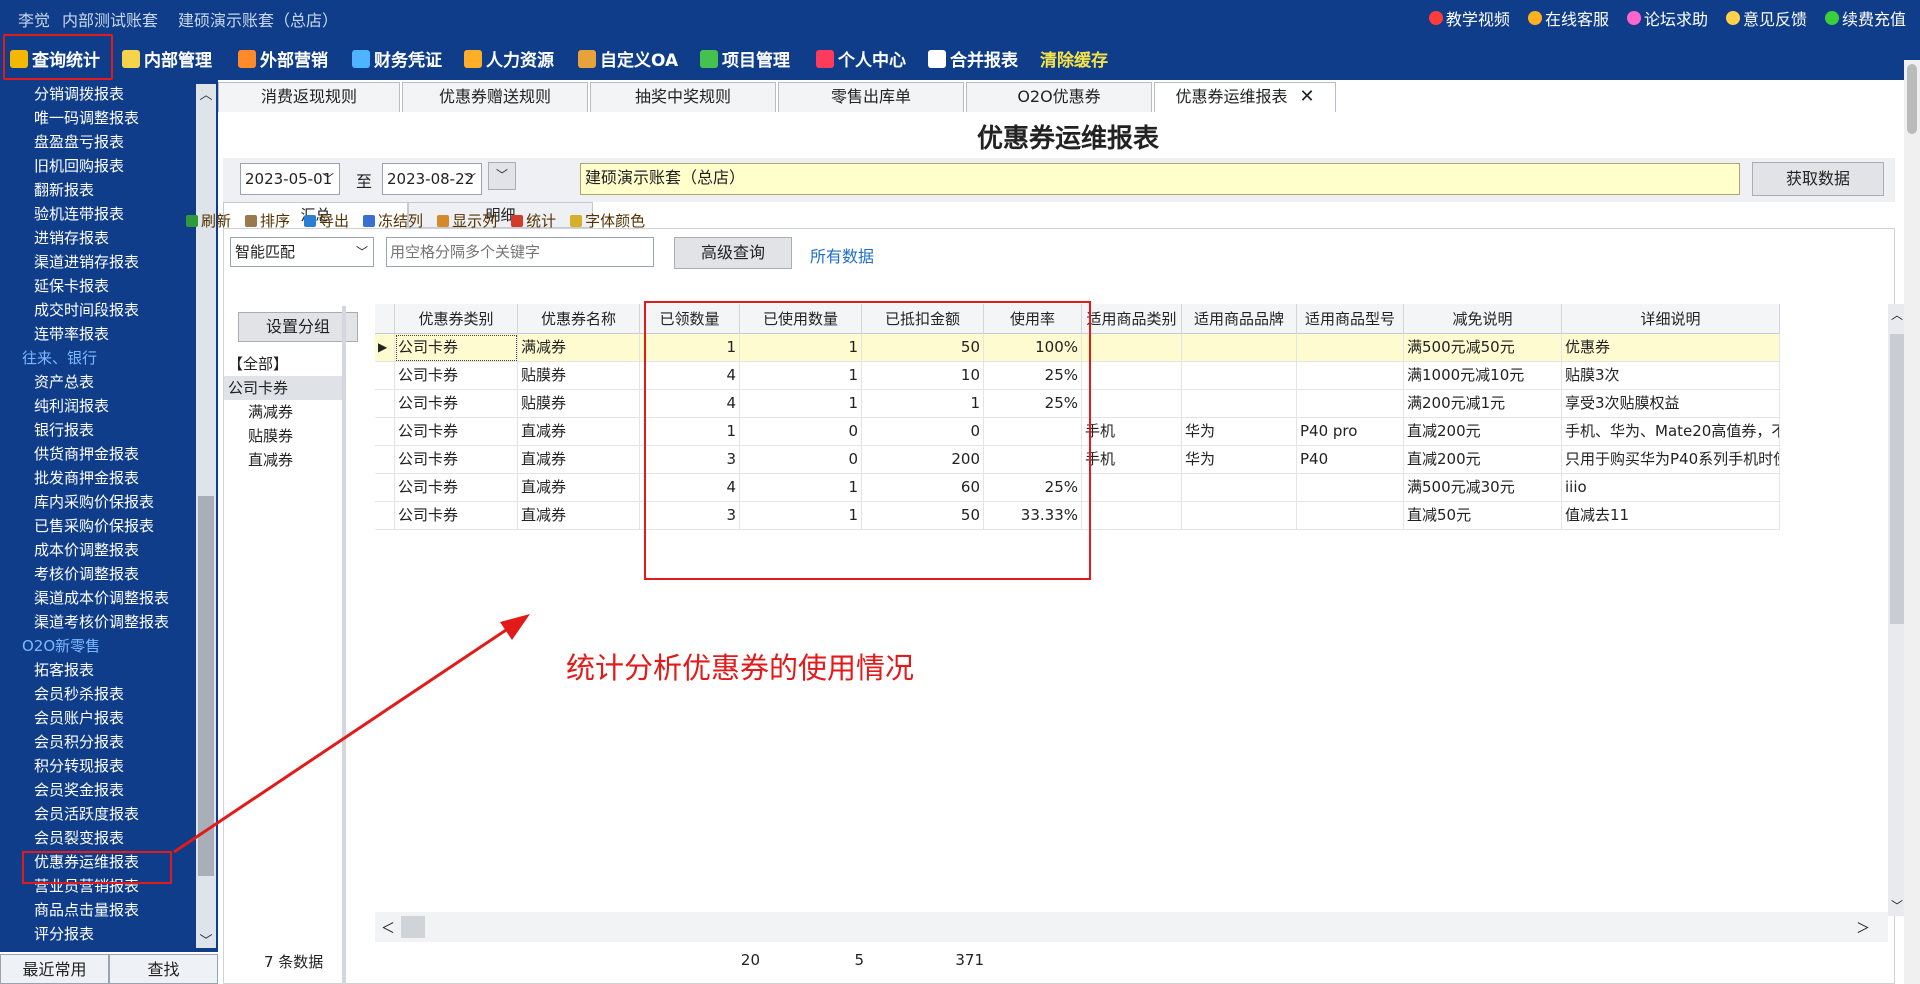 Image resolution: width=1920 pixels, height=984 pixels. I want to click on sidebar-item: 库内采购价保报表, so click(95, 502).